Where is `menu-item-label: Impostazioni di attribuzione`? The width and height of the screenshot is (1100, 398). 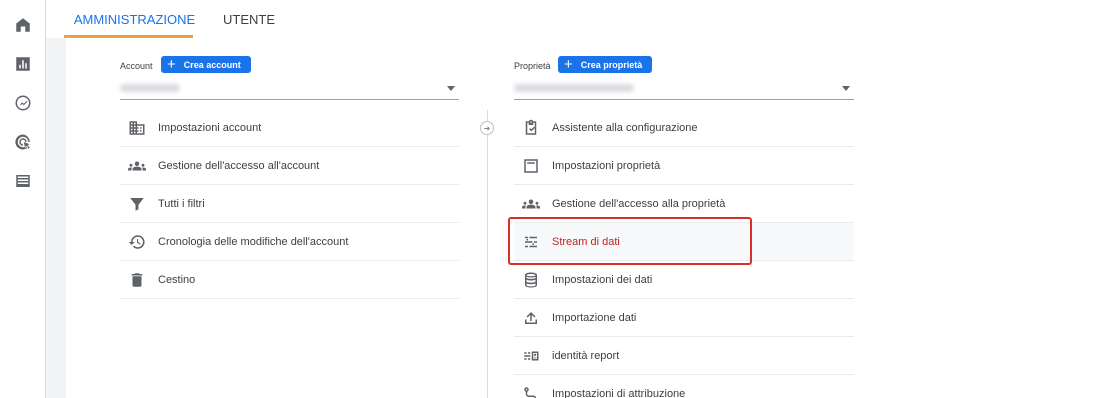
menu-item-label: Impostazioni di attribuzione is located at coordinates (619, 392).